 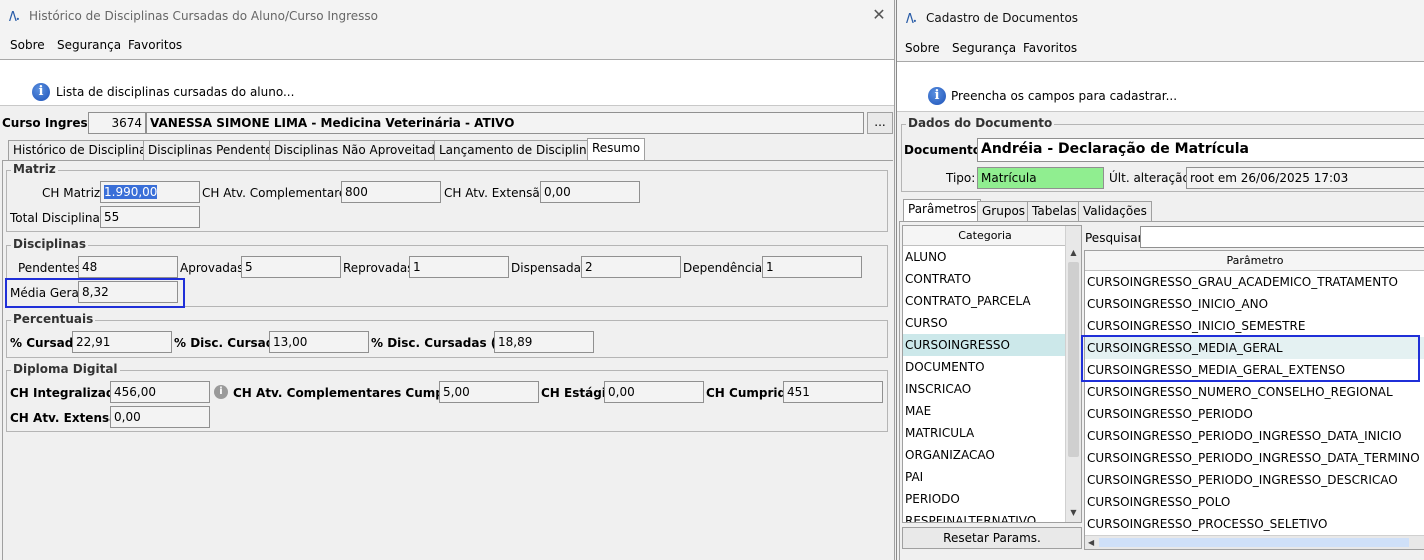 What do you see at coordinates (1254, 502) in the screenshot?
I see `parametro-item: CURSOINGRESSO_POLO` at bounding box center [1254, 502].